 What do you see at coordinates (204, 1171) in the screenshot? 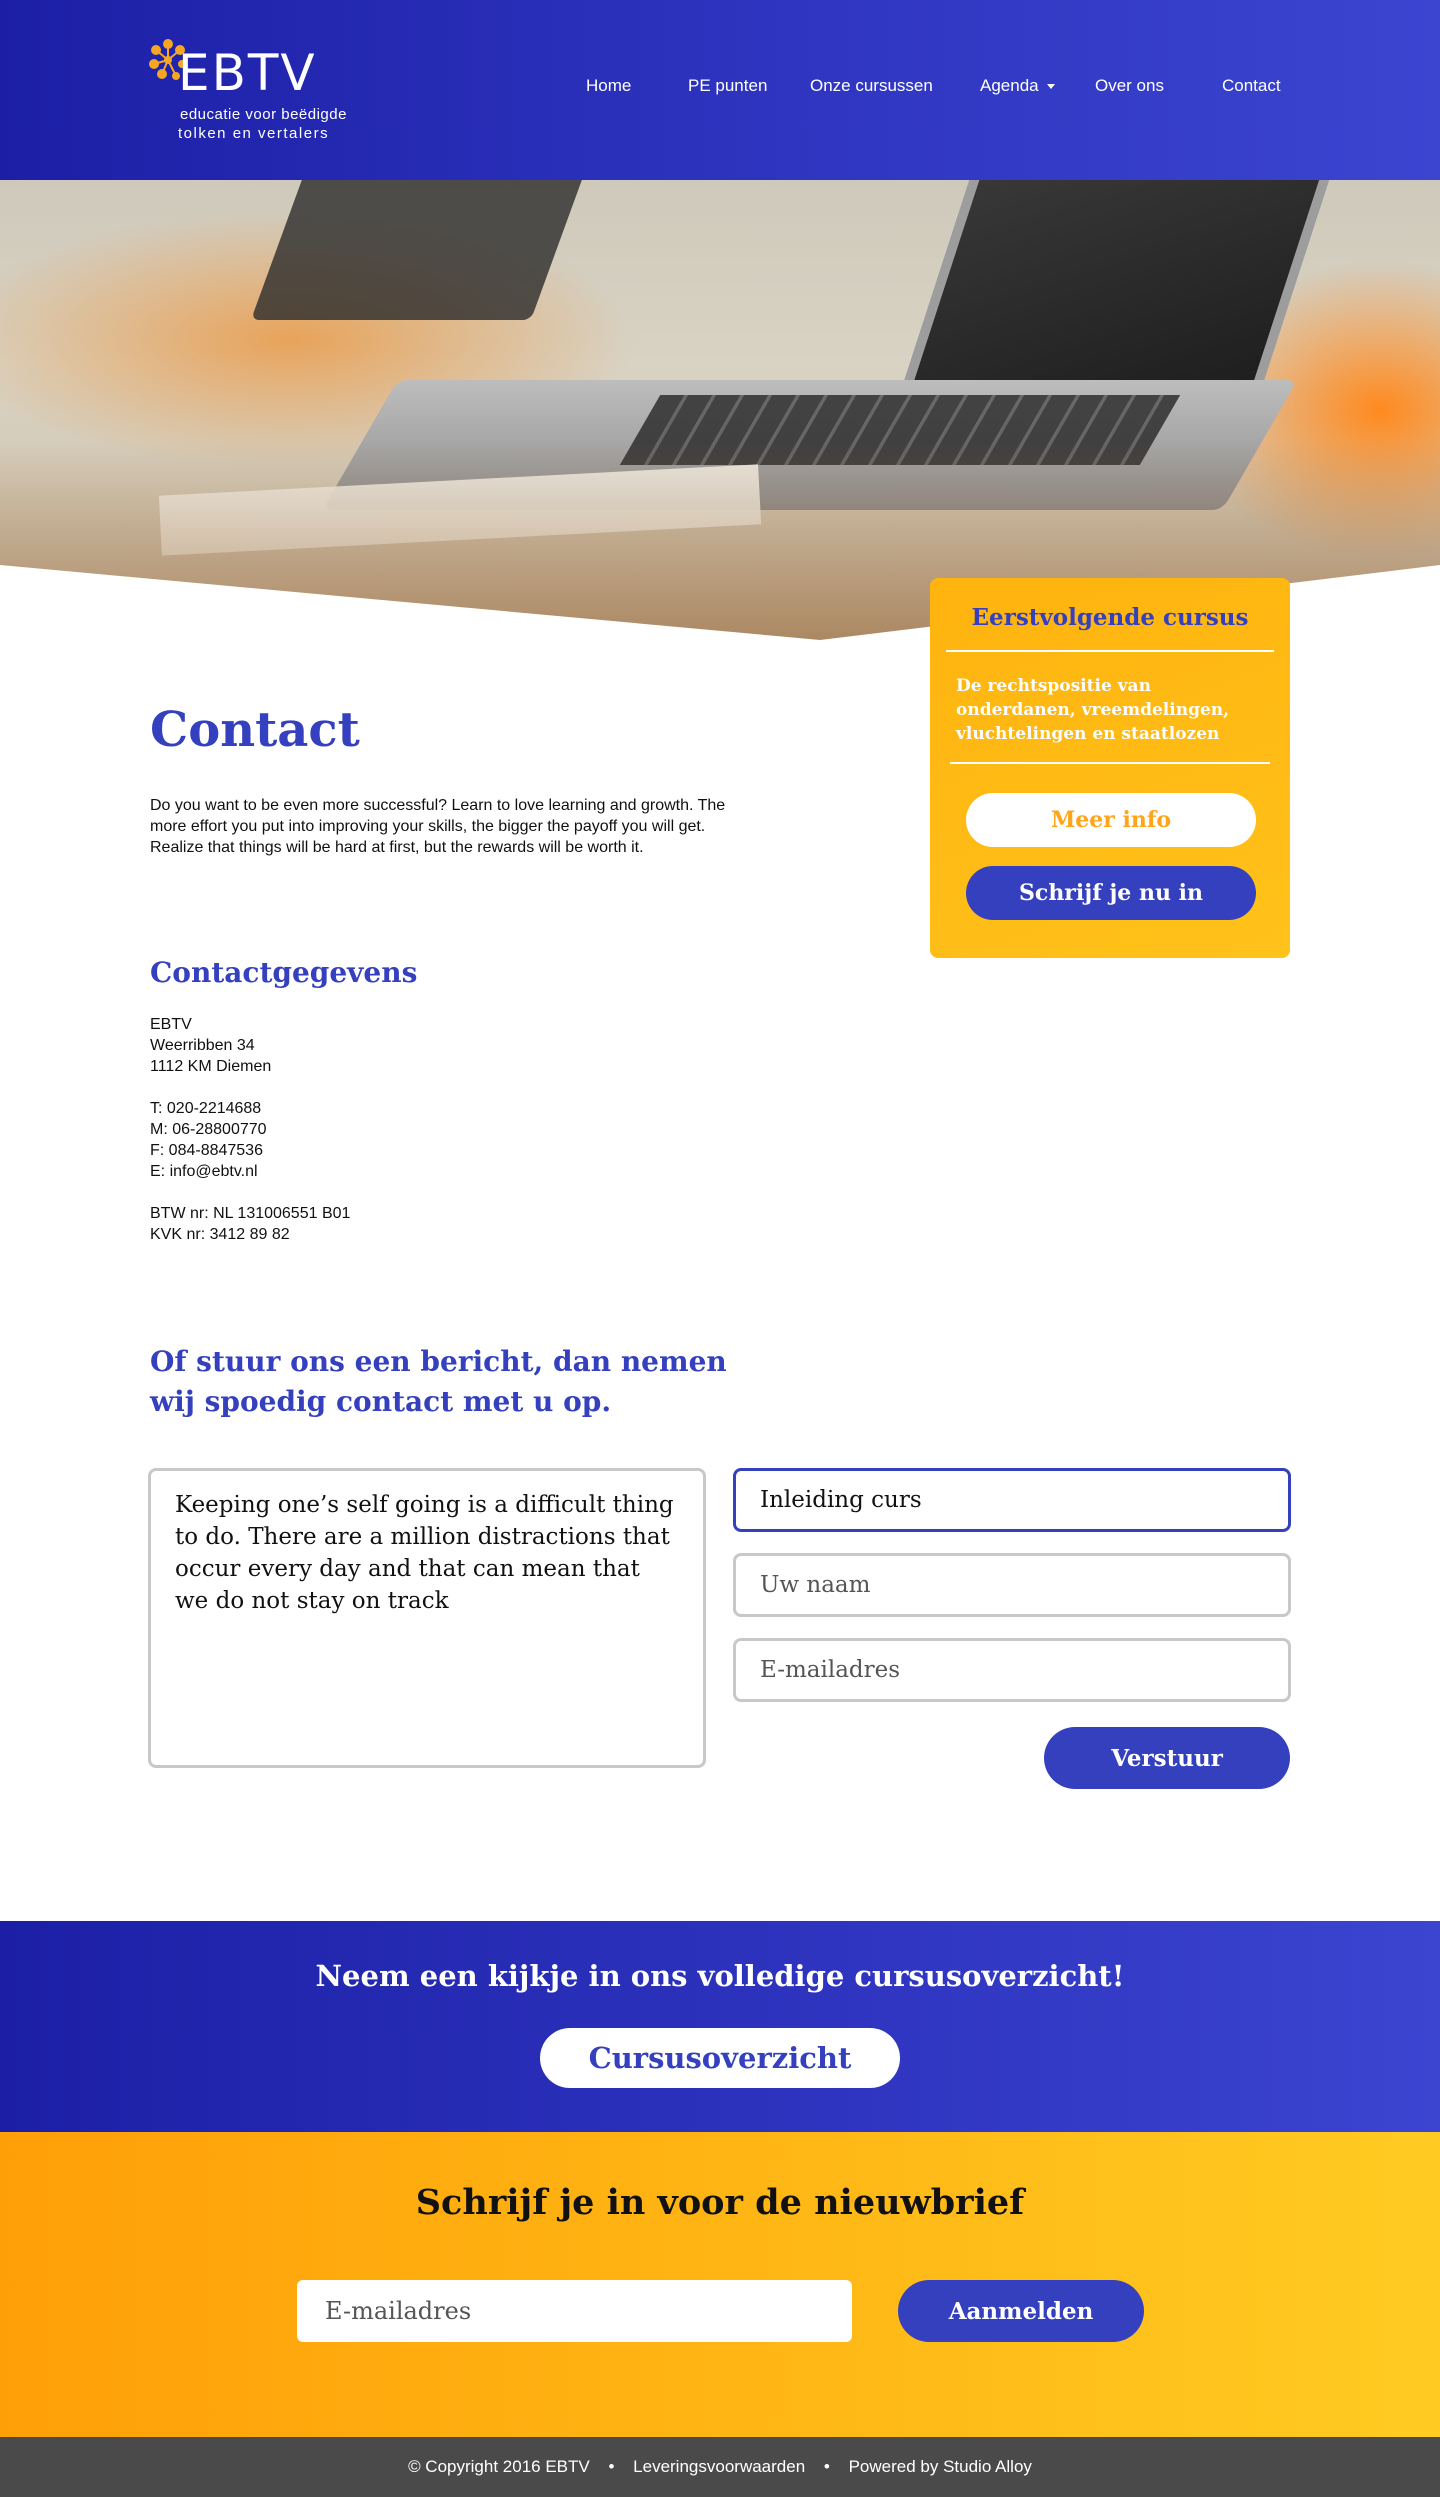
I see `contact-email: E: info@ebtv.nl` at bounding box center [204, 1171].